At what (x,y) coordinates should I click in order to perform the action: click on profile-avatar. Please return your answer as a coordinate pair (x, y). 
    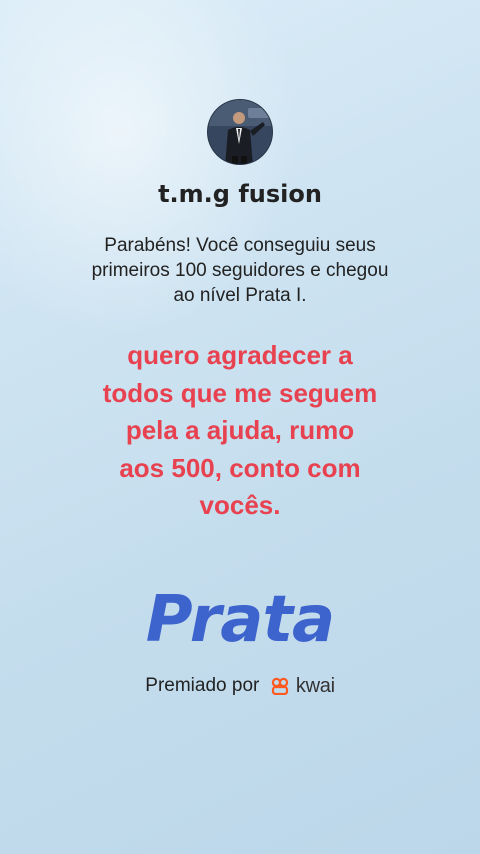
    Looking at the image, I should click on (240, 132).